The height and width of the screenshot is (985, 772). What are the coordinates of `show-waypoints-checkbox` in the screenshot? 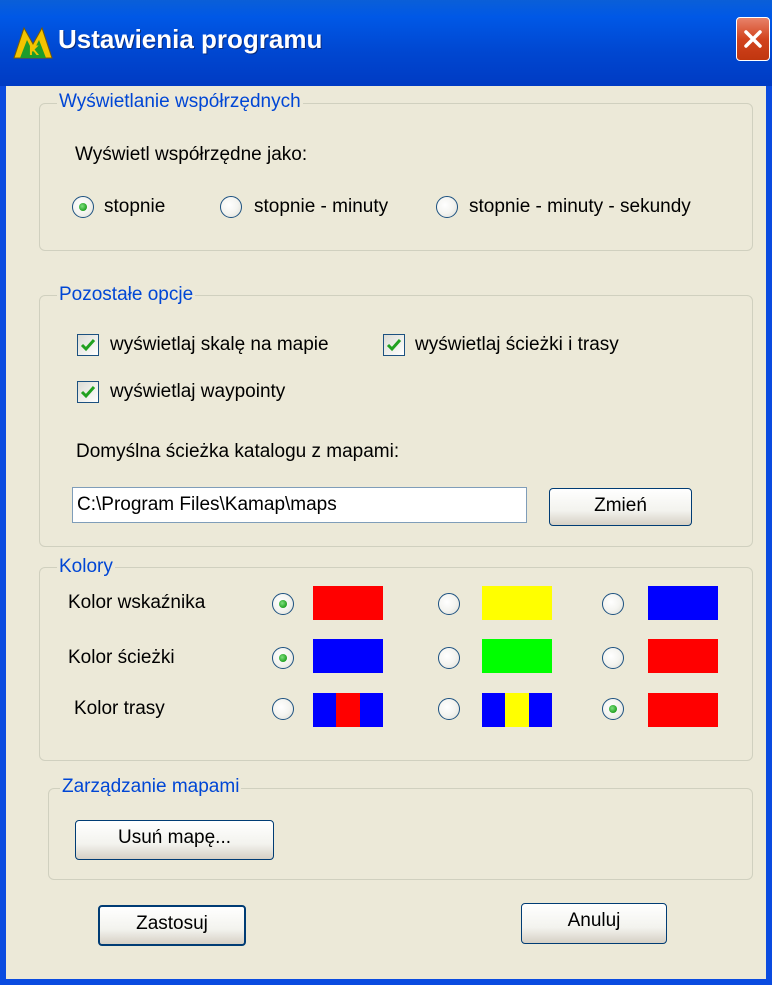 It's located at (88, 392).